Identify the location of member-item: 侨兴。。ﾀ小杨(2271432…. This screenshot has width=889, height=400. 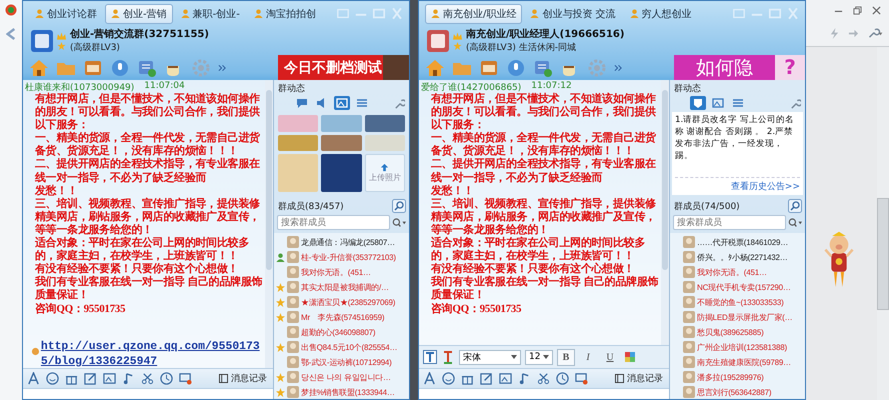
(738, 257).